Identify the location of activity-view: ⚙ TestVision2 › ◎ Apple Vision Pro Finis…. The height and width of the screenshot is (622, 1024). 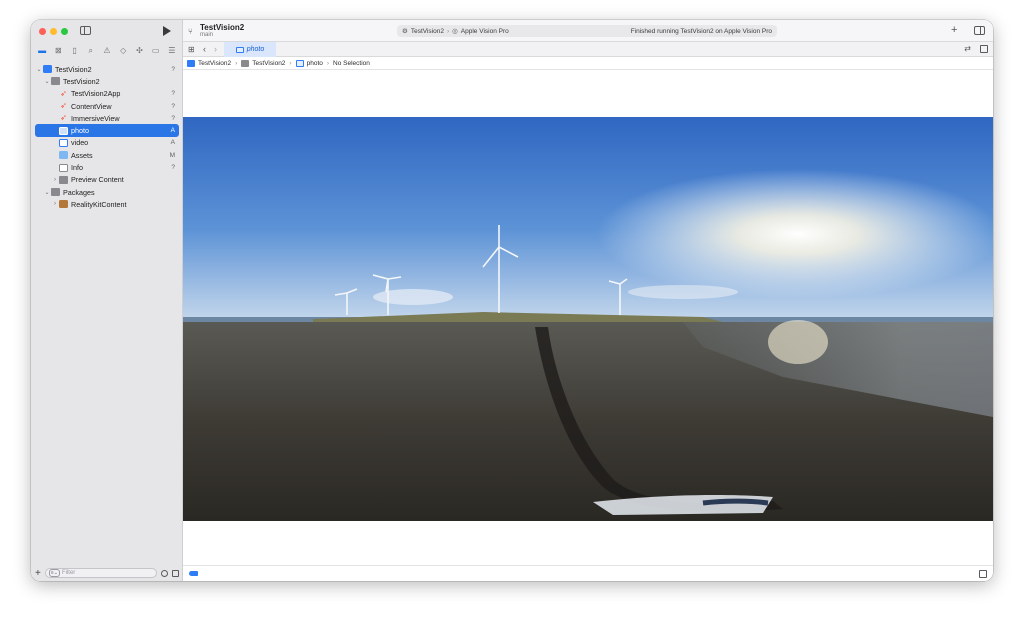
(587, 31).